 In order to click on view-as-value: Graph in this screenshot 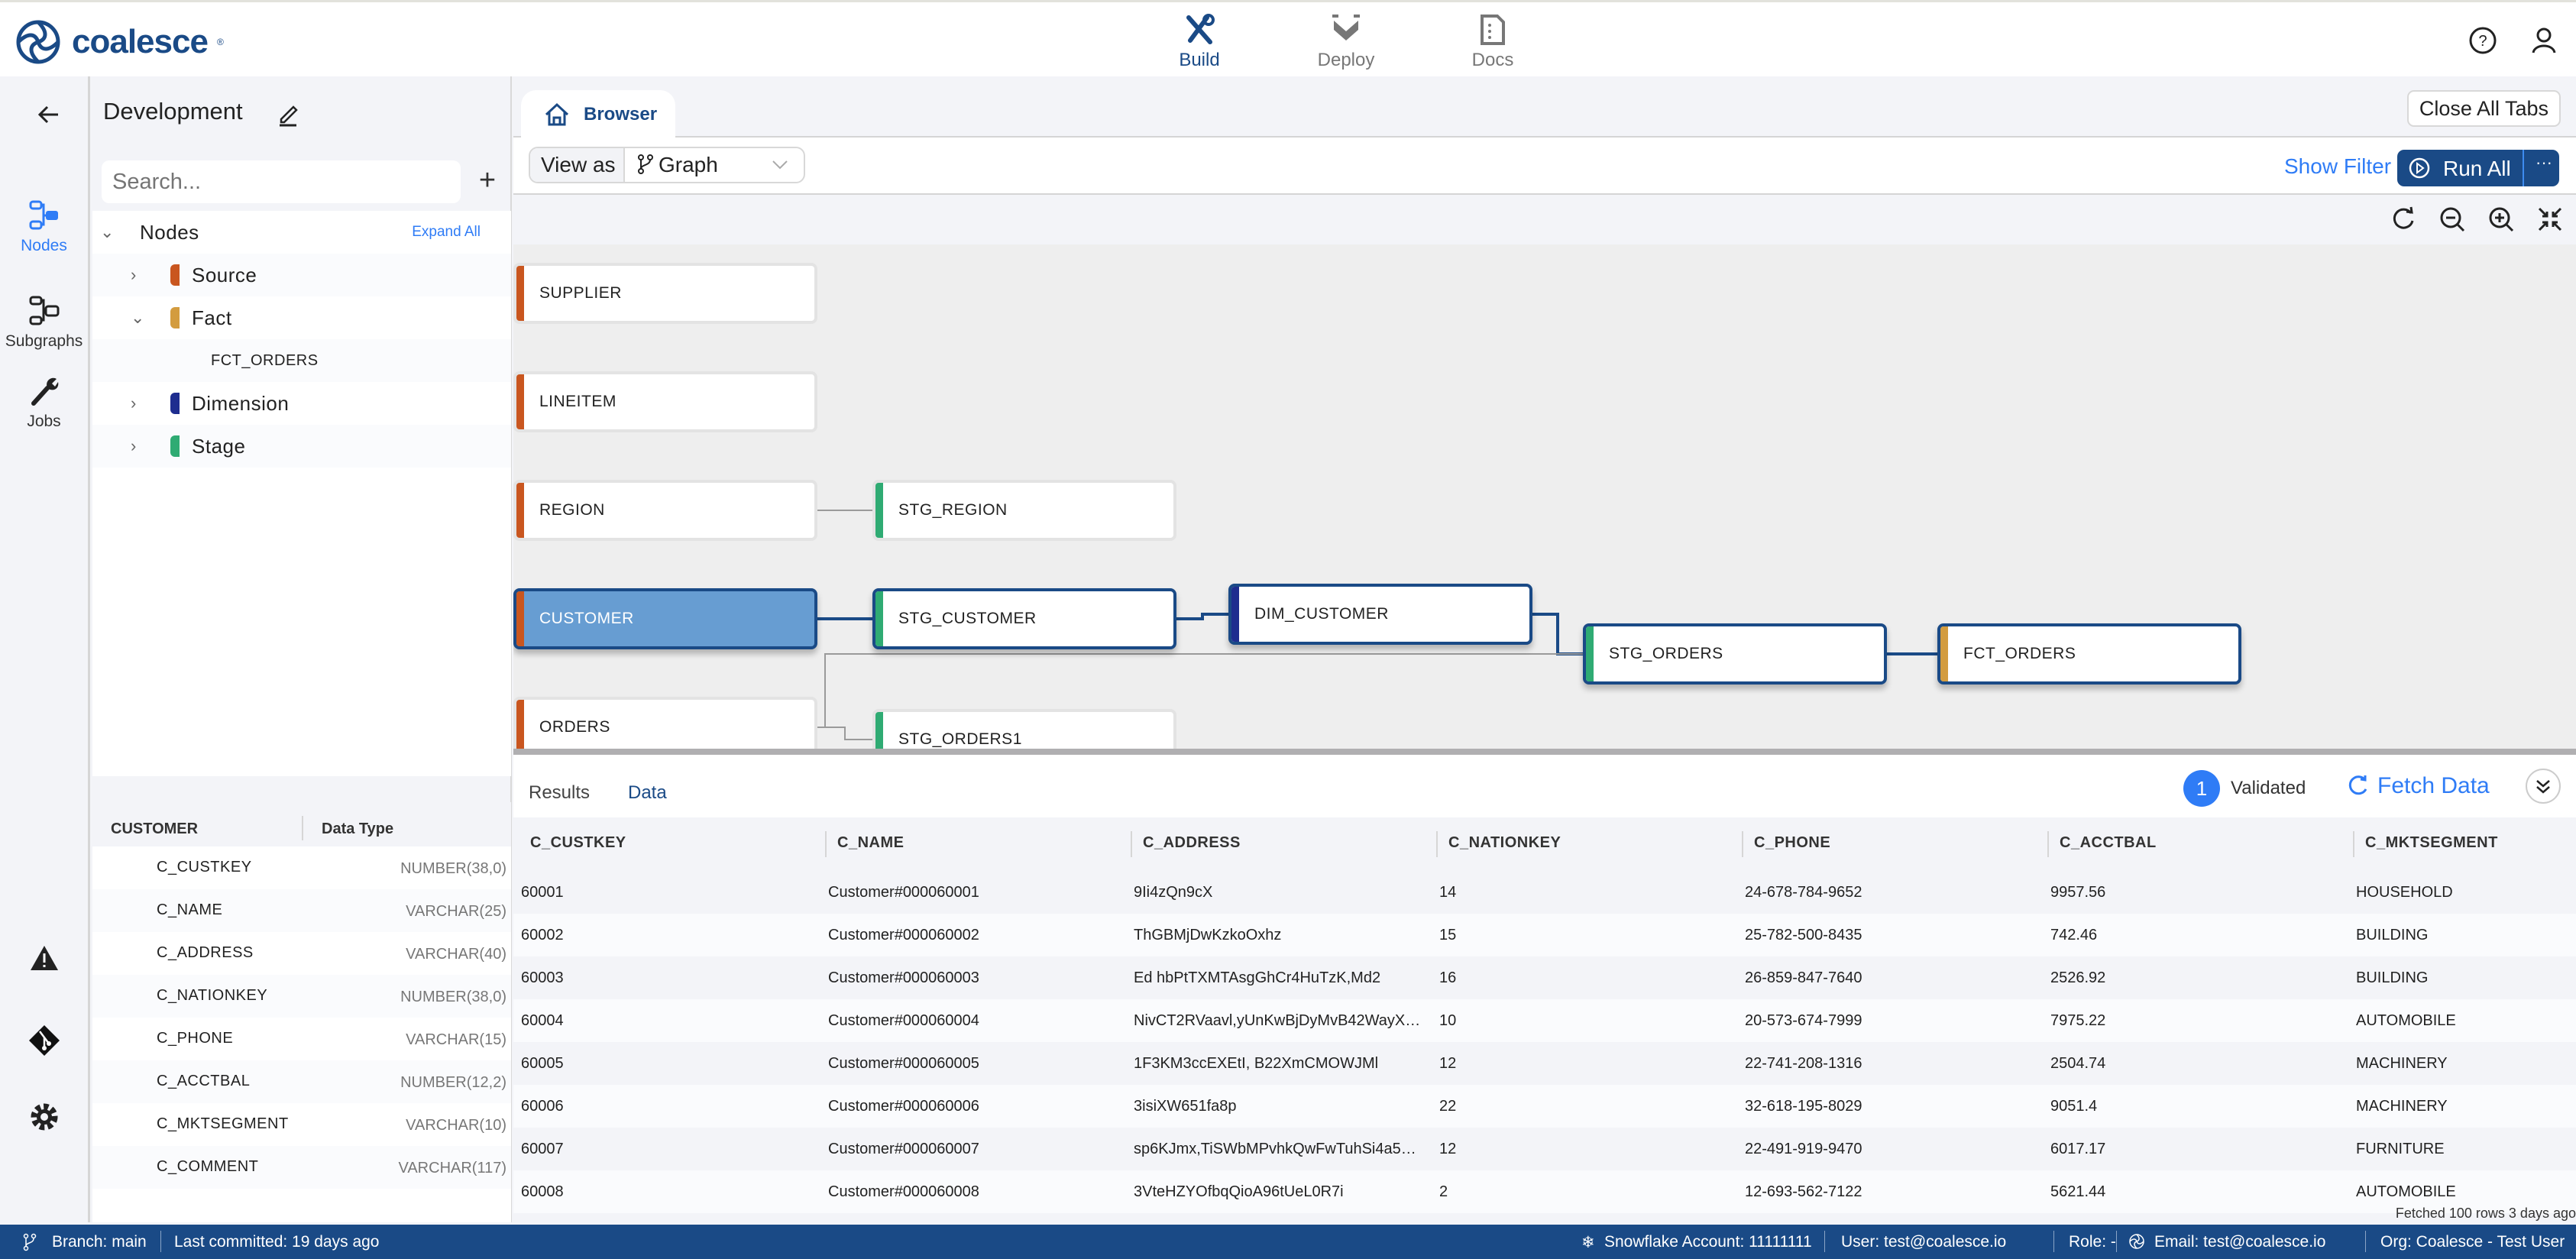, I will do `click(714, 165)`.